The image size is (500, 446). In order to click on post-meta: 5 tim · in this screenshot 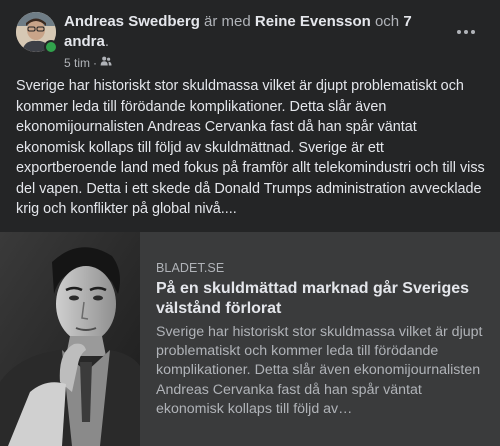, I will do `click(88, 62)`.